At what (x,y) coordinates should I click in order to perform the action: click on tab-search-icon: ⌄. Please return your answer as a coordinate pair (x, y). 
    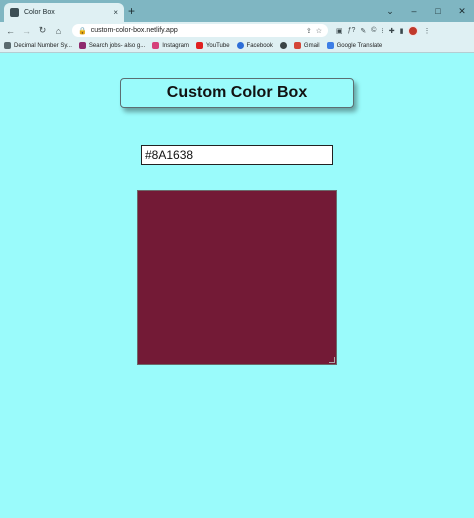
    Looking at the image, I should click on (390, 11).